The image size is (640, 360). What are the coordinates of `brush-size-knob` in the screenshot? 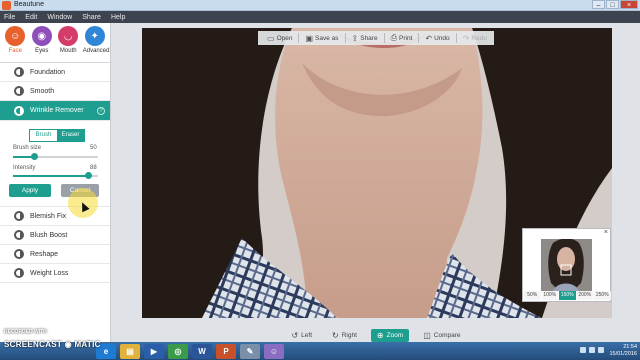 It's located at (35, 156).